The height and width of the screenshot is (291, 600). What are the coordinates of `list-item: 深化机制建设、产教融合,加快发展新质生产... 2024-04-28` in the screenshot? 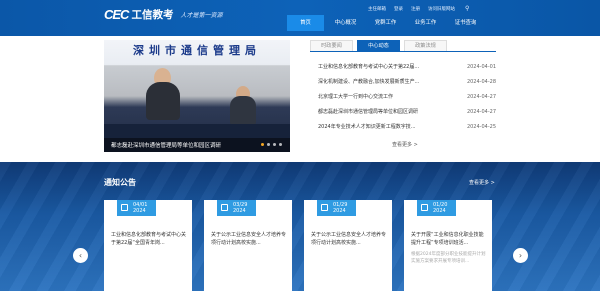 It's located at (407, 84).